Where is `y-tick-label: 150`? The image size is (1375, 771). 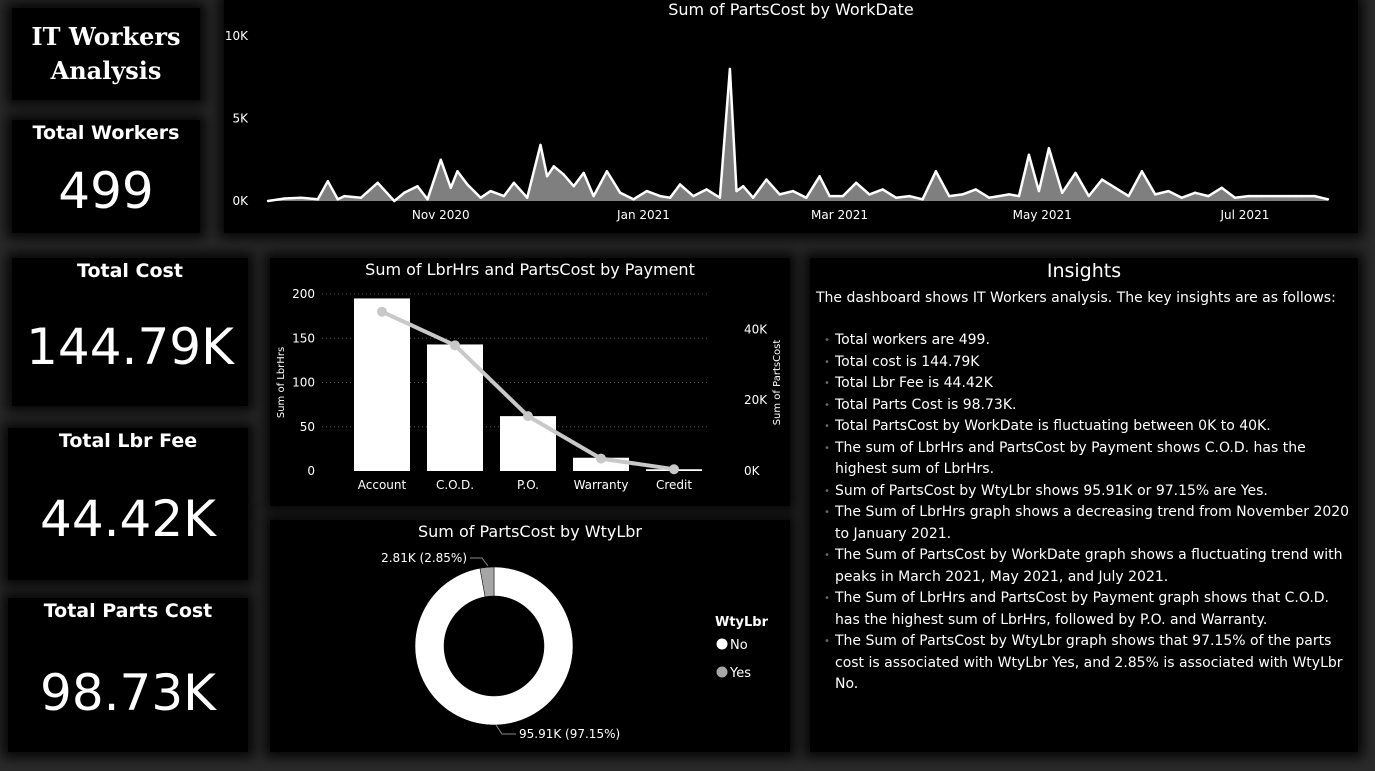 y-tick-label: 150 is located at coordinates (303, 338).